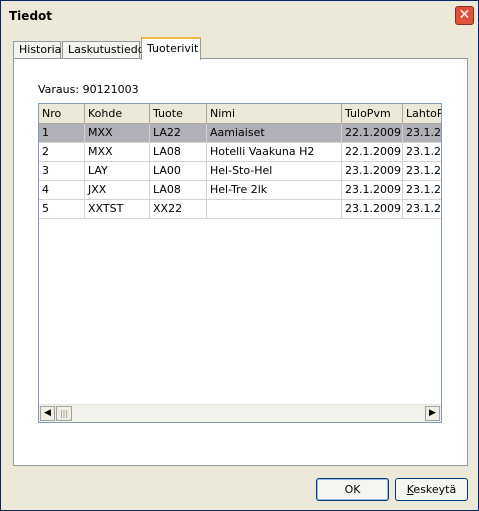 The image size is (479, 511). I want to click on reservation-label: Varaus: 90121003, so click(88, 89).